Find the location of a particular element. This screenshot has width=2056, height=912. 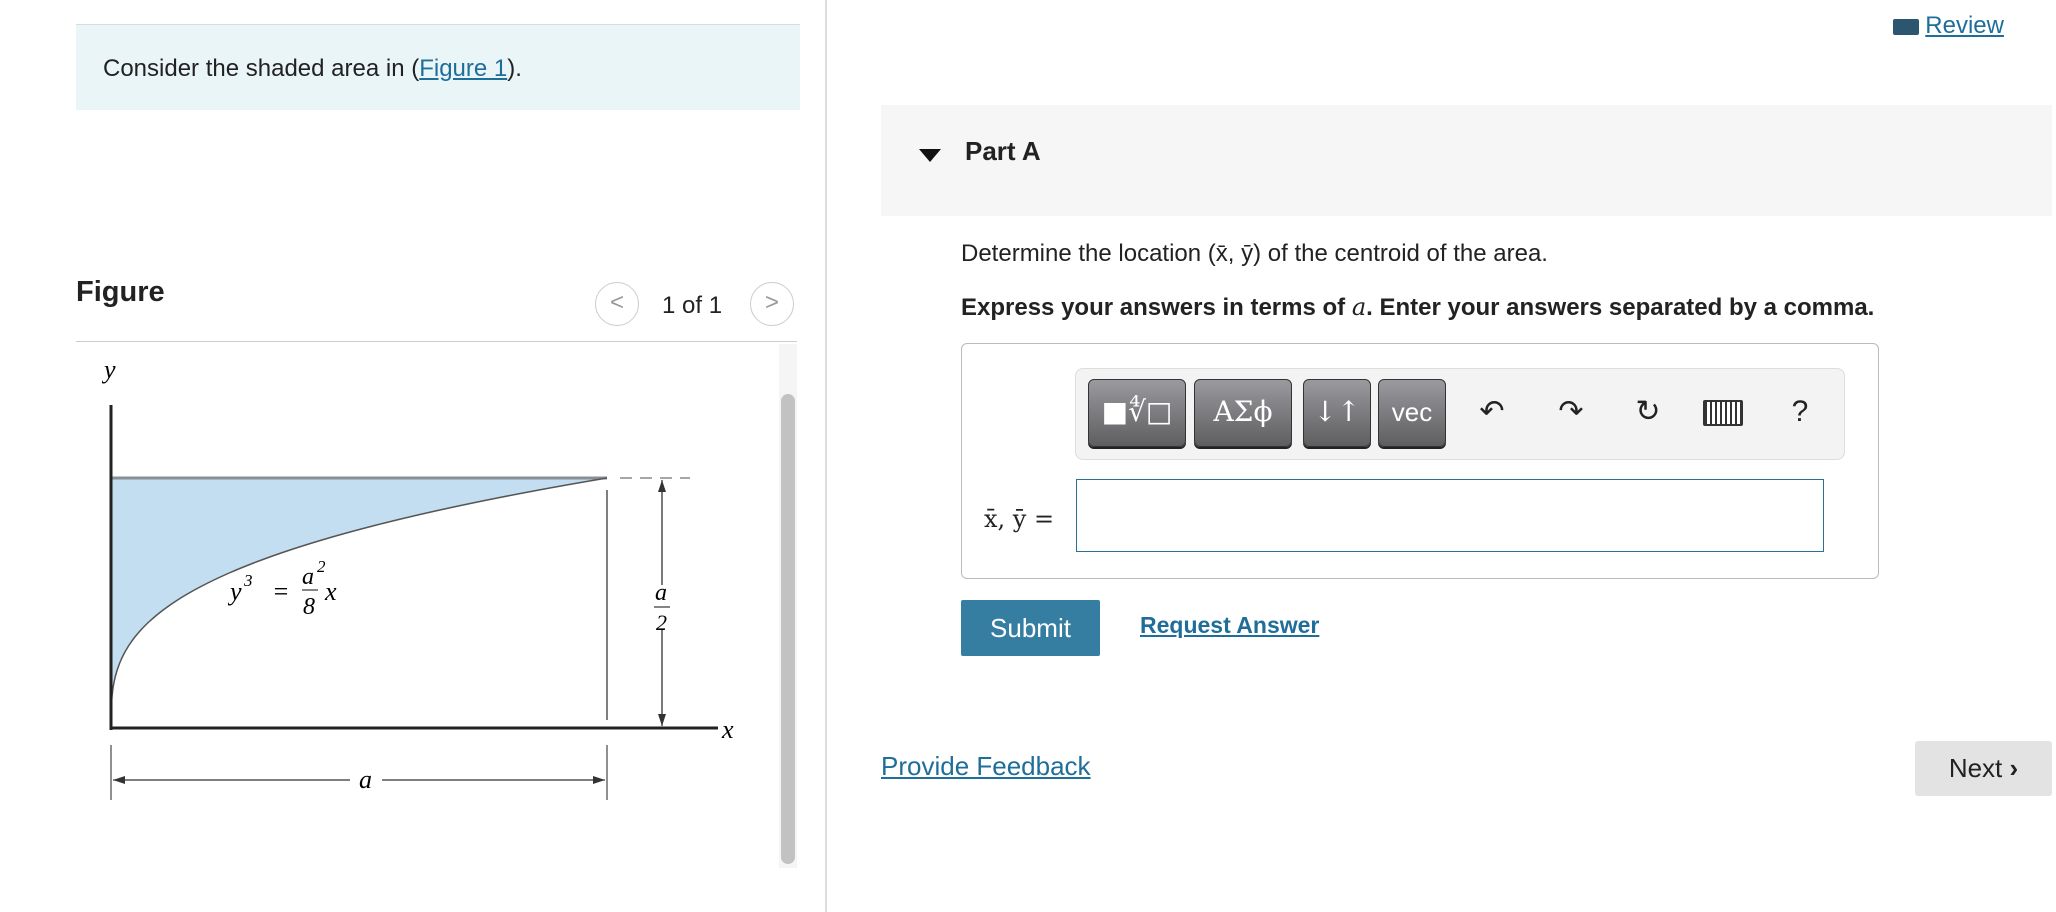

y-axis-label: y is located at coordinates (108, 369).